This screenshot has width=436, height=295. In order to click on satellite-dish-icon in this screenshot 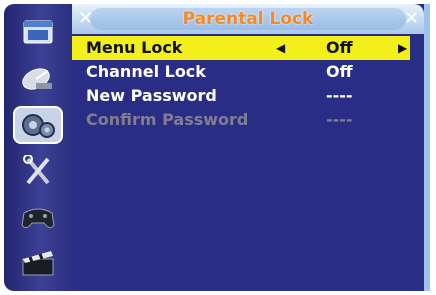, I will do `click(38, 79)`.